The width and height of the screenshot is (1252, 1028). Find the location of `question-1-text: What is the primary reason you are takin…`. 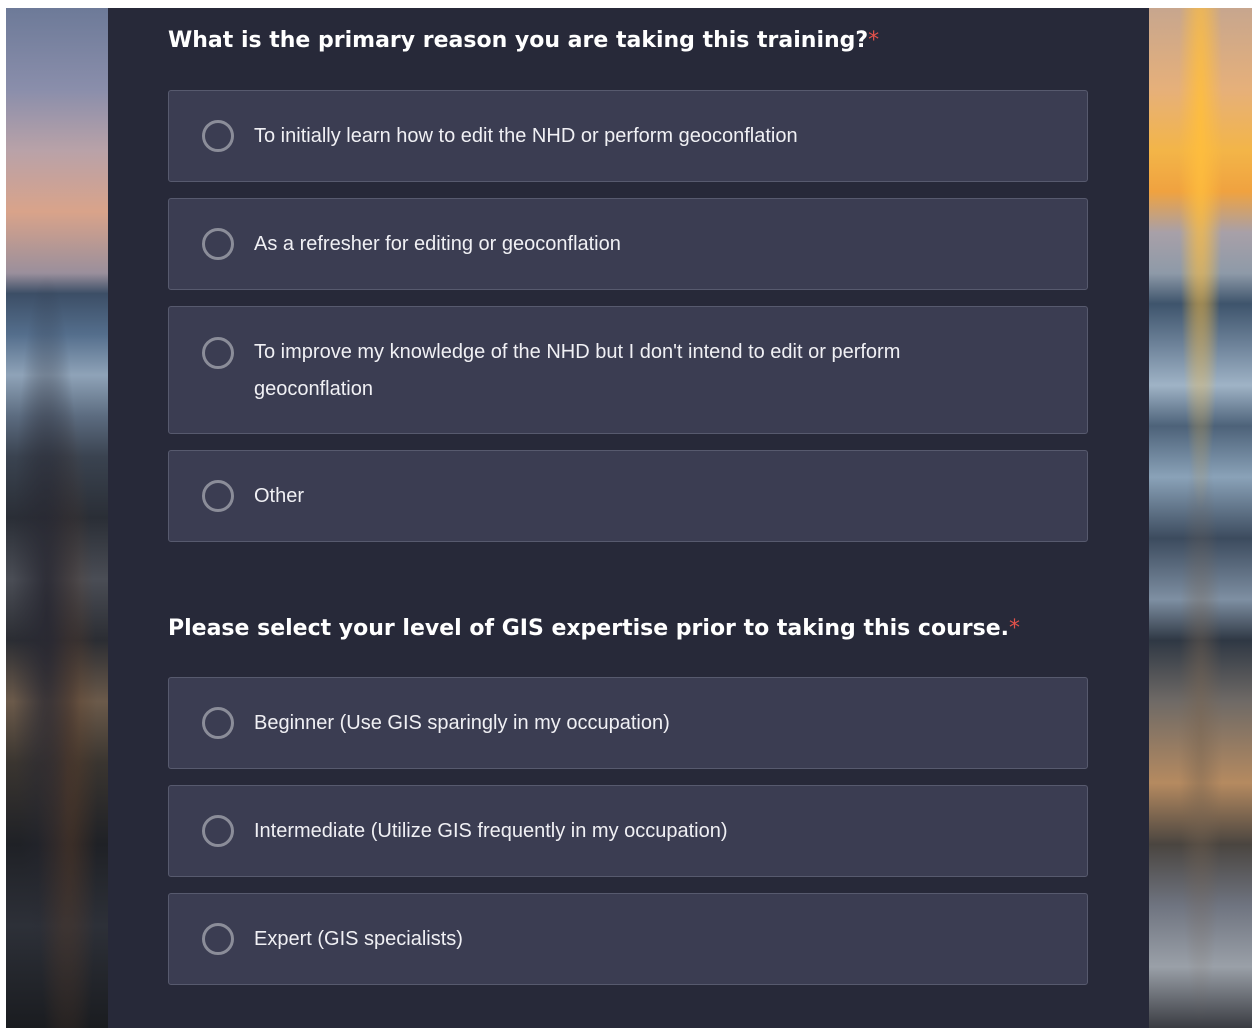

question-1-text: What is the primary reason you are takin… is located at coordinates (518, 40).